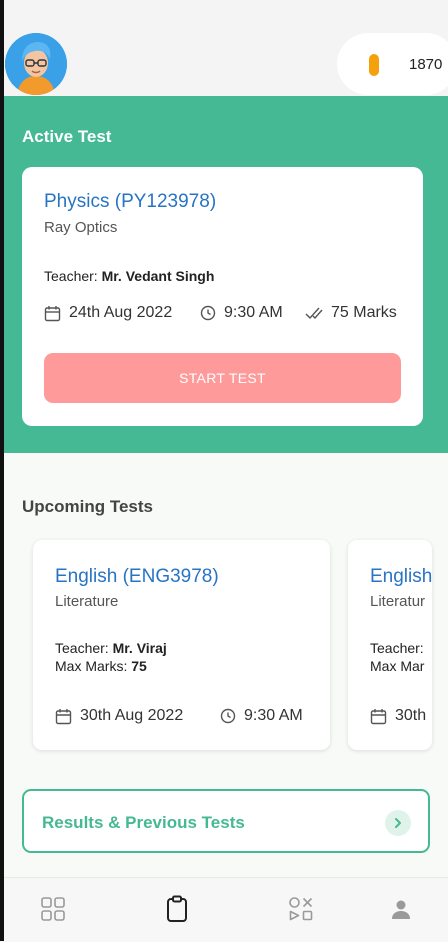  I want to click on upcoming-topic: Literature, so click(87, 601).